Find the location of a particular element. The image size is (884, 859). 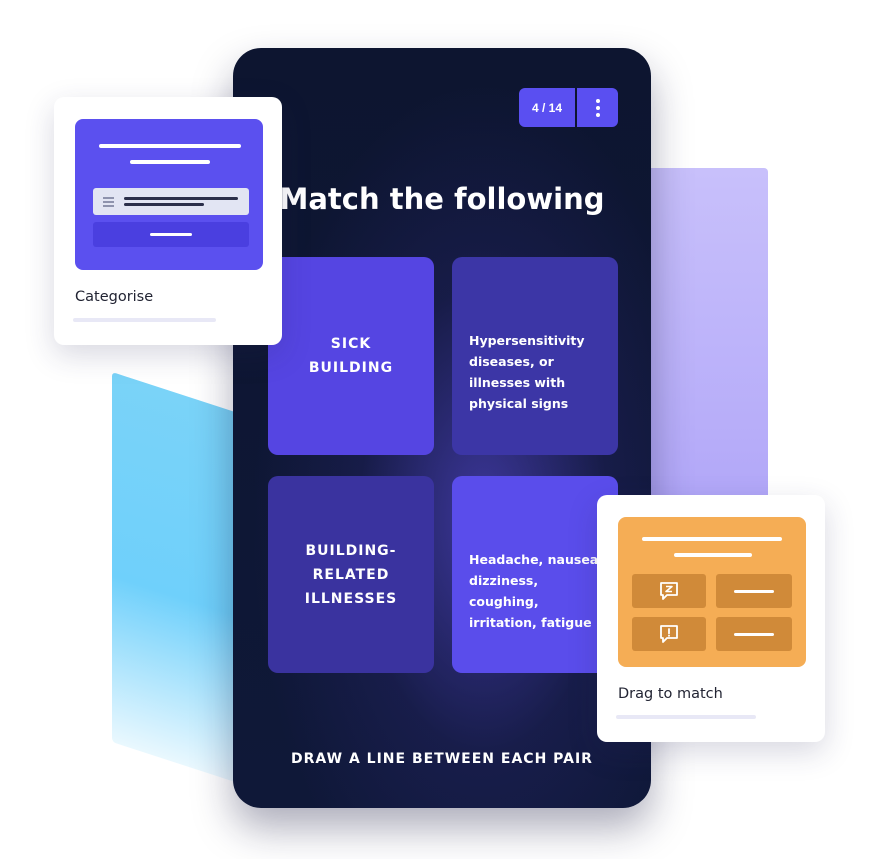

card-text: SICK BUILDING is located at coordinates (351, 356).